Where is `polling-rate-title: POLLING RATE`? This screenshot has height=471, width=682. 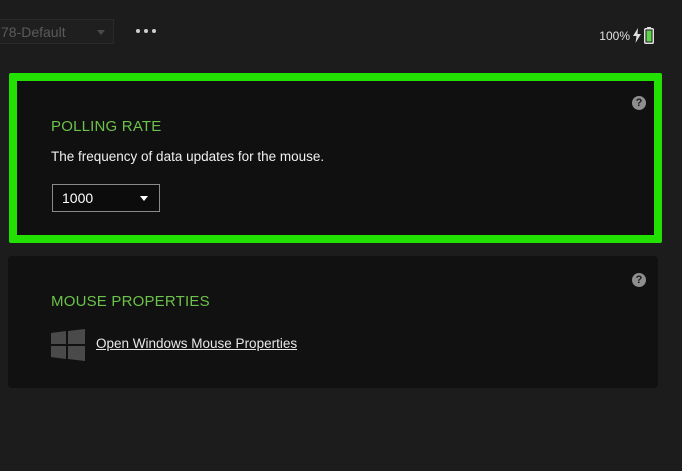
polling-rate-title: POLLING RATE is located at coordinates (106, 126).